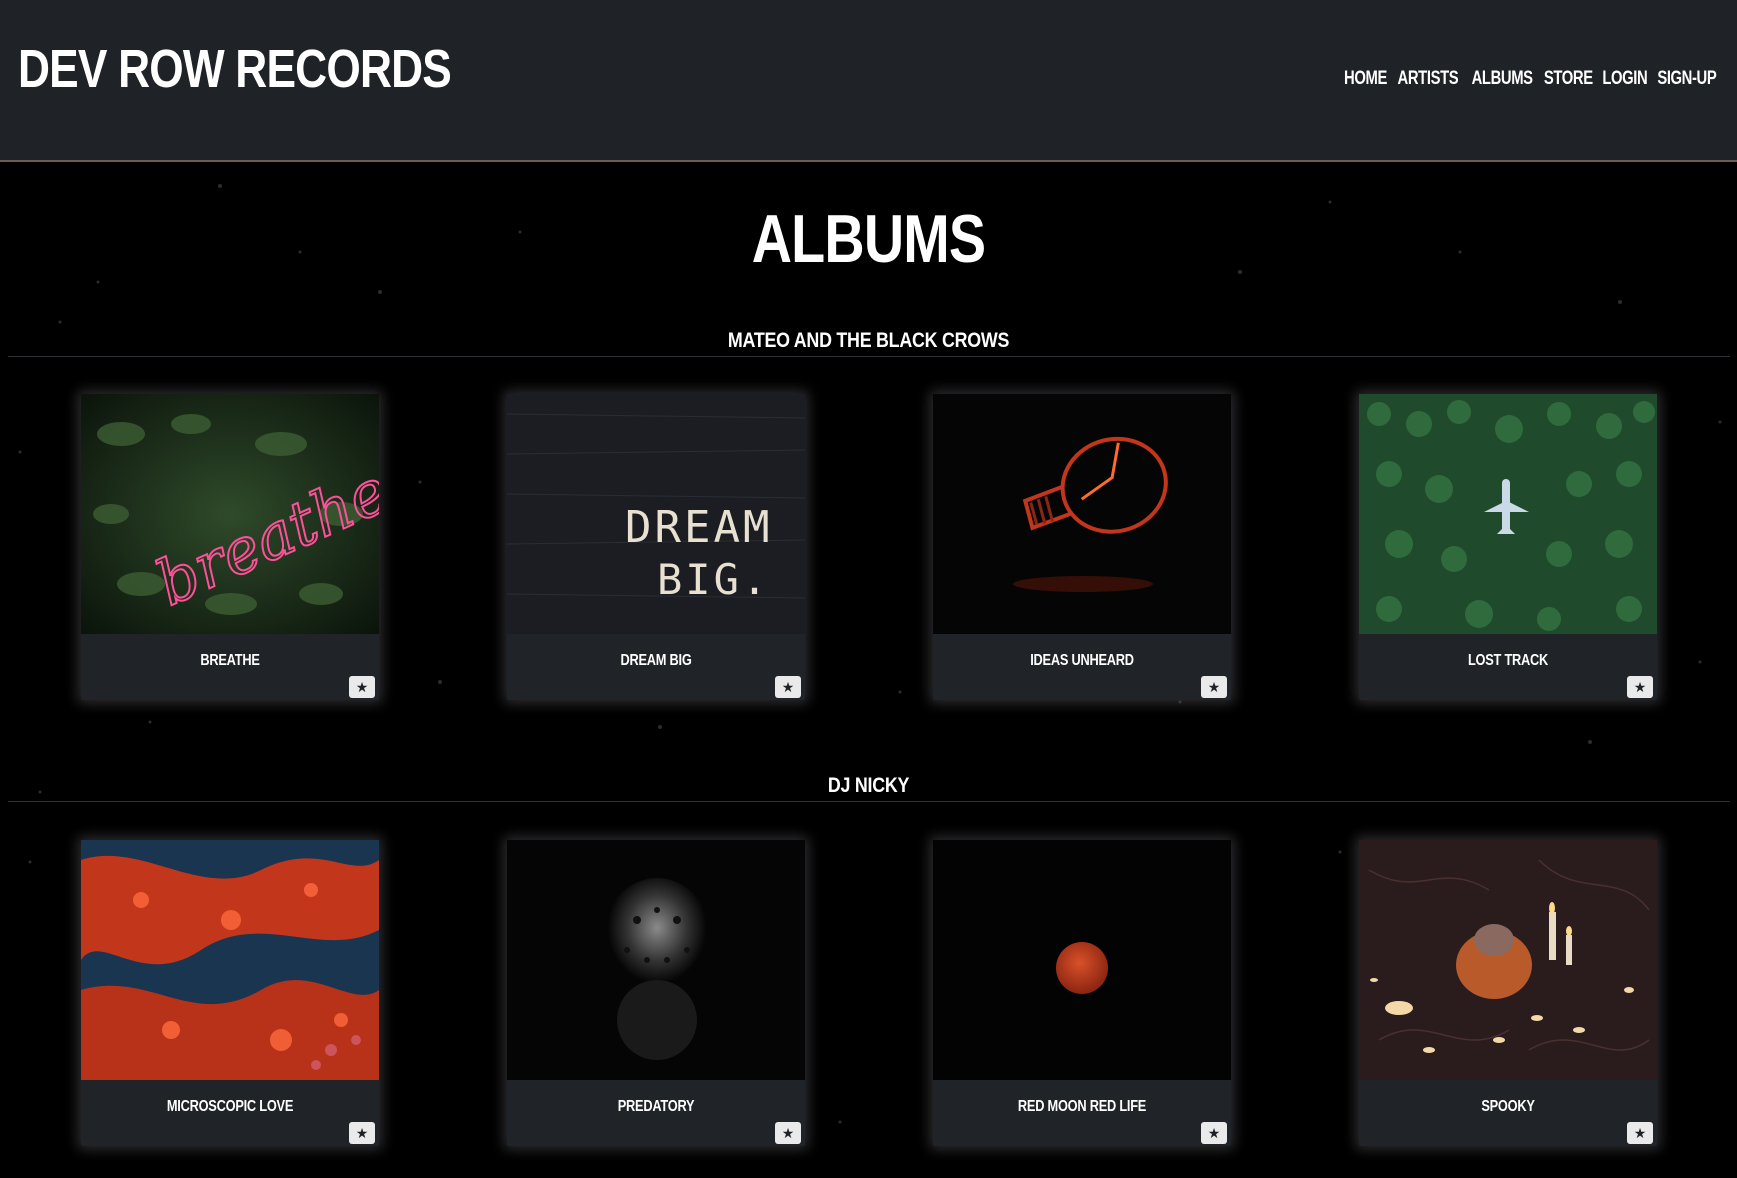 This screenshot has width=1737, height=1178. What do you see at coordinates (868, 785) in the screenshot?
I see `artist-heading: DJ NICKY` at bounding box center [868, 785].